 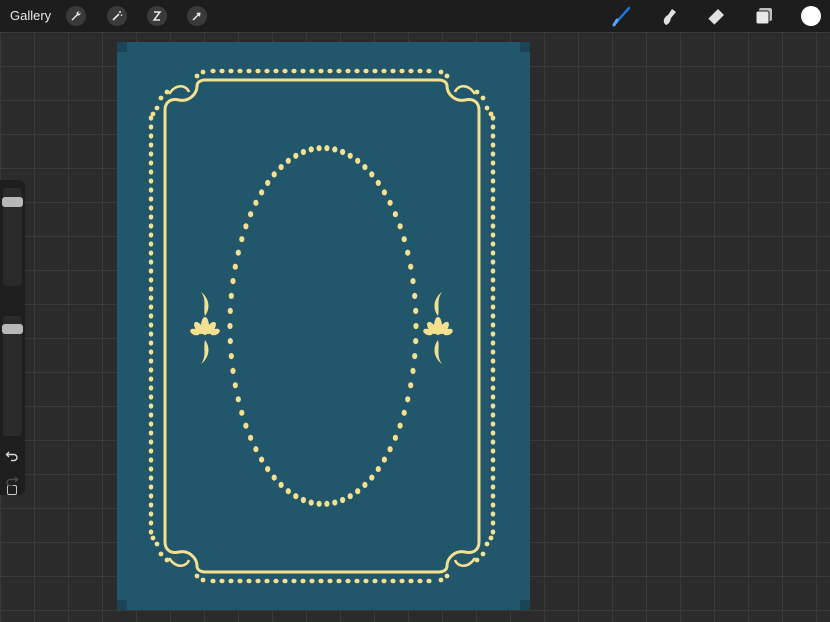 What do you see at coordinates (197, 16) in the screenshot?
I see `arrow-cursor-icon` at bounding box center [197, 16].